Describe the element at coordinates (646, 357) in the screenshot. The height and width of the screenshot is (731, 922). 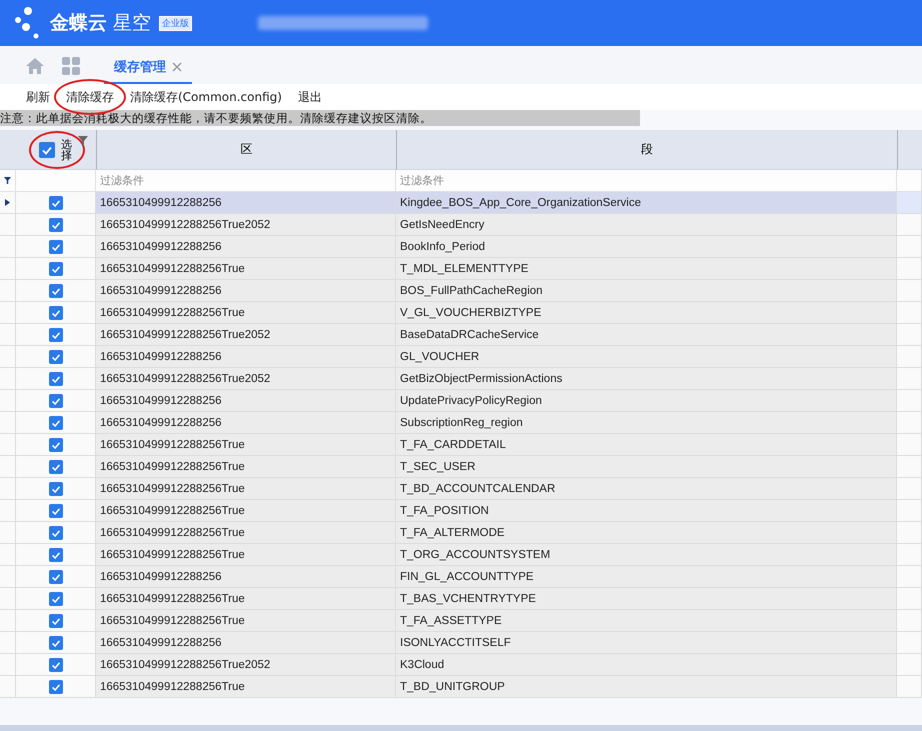
I see `table-cell: GL_VOUCHER` at that location.